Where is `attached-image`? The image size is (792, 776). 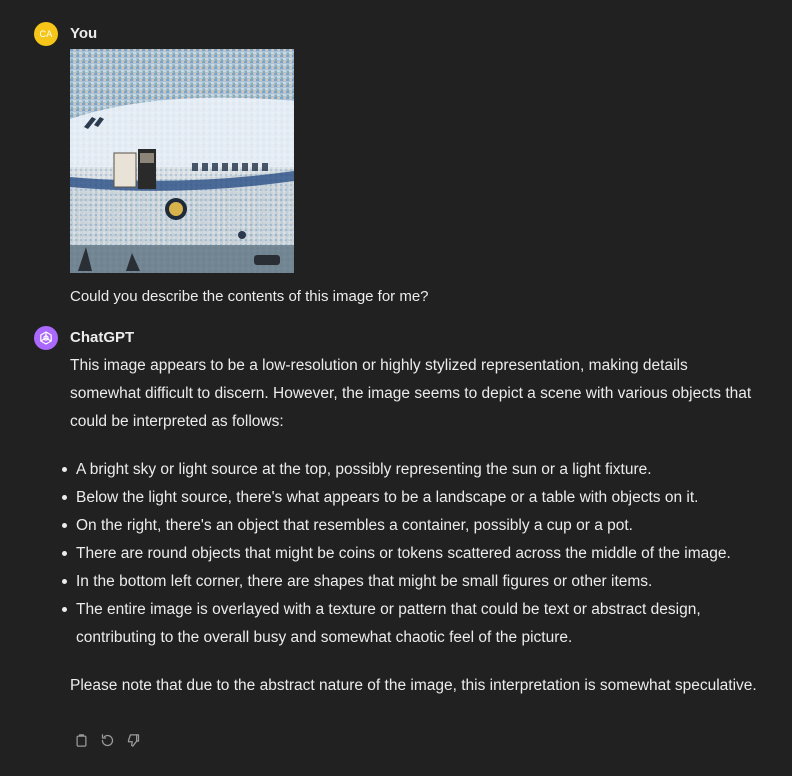
attached-image is located at coordinates (182, 161).